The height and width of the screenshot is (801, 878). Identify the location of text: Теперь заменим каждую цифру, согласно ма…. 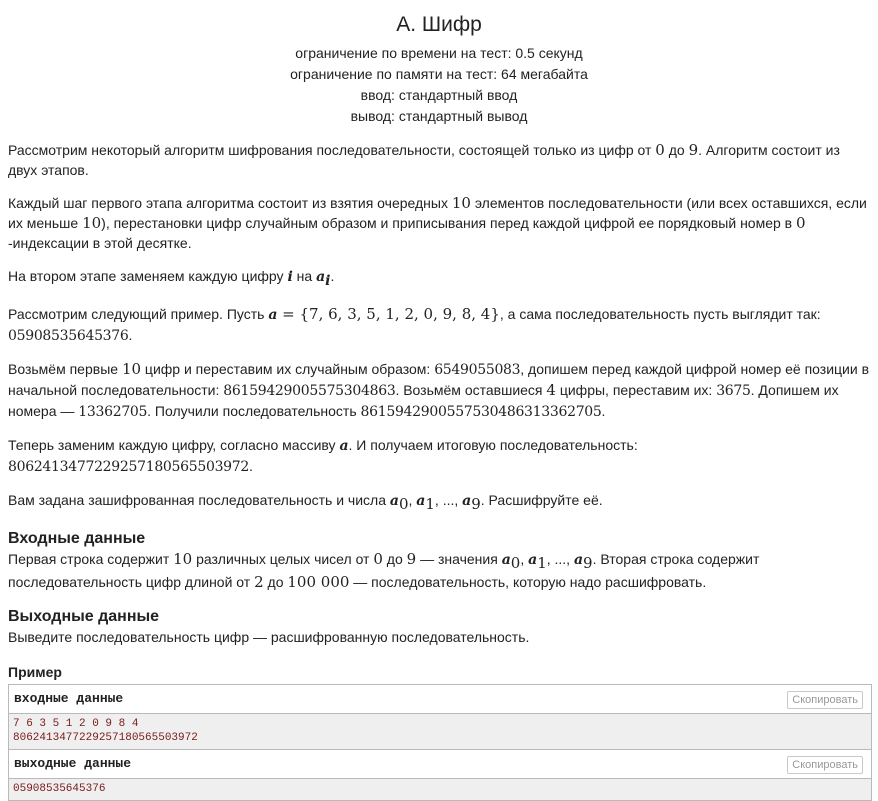
(174, 444).